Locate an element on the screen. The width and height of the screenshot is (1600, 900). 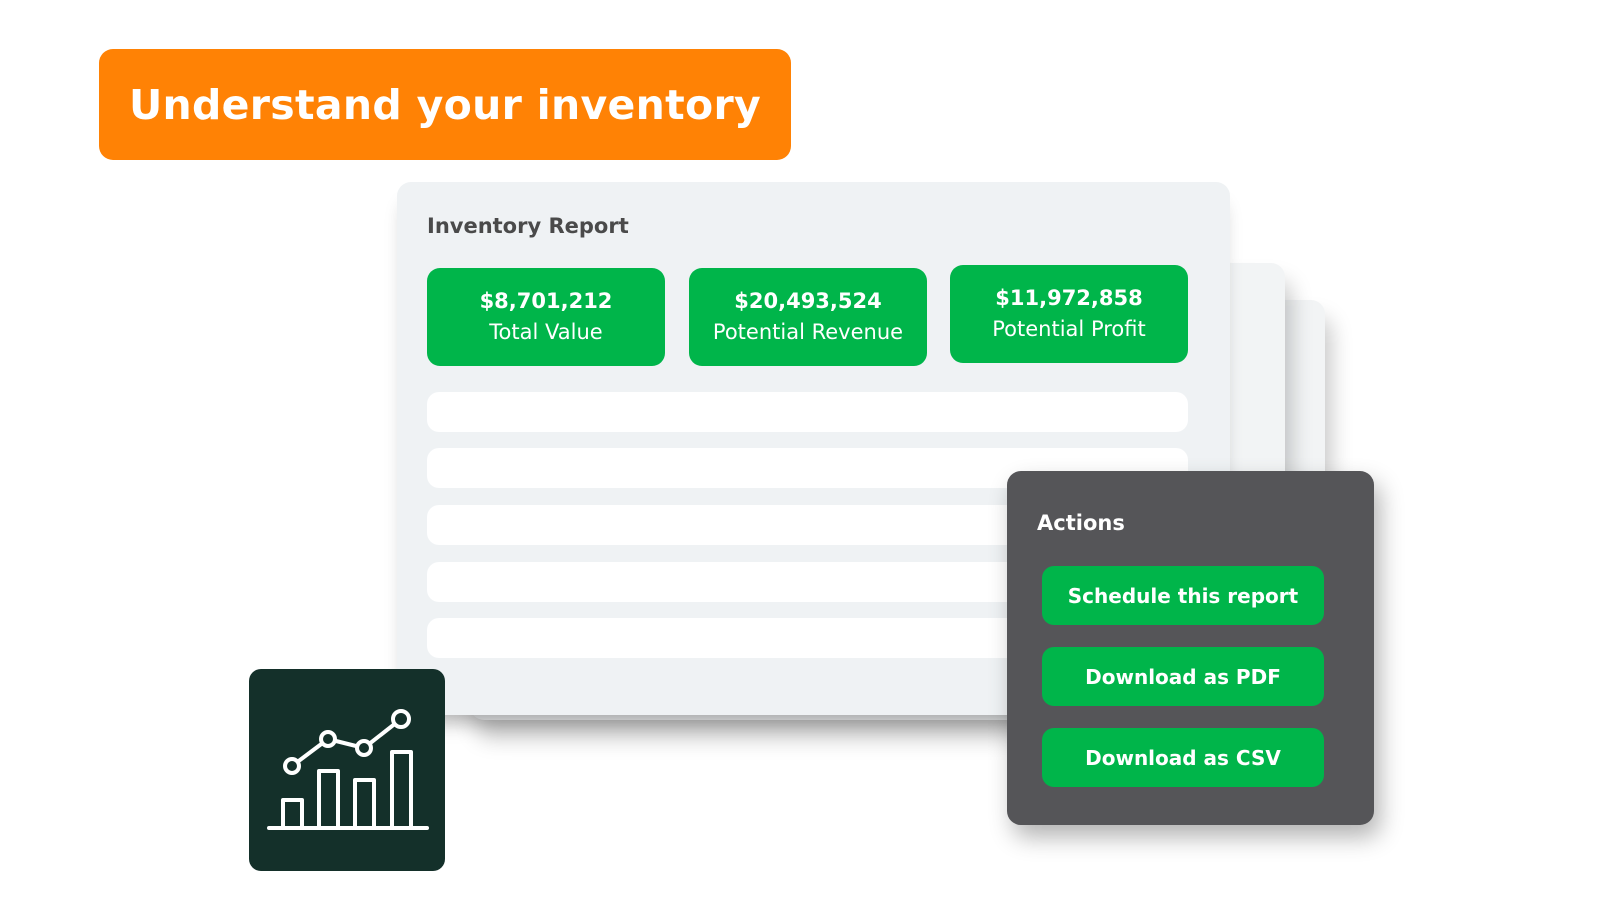
headline-banner: Understand your inventory is located at coordinates (445, 104).